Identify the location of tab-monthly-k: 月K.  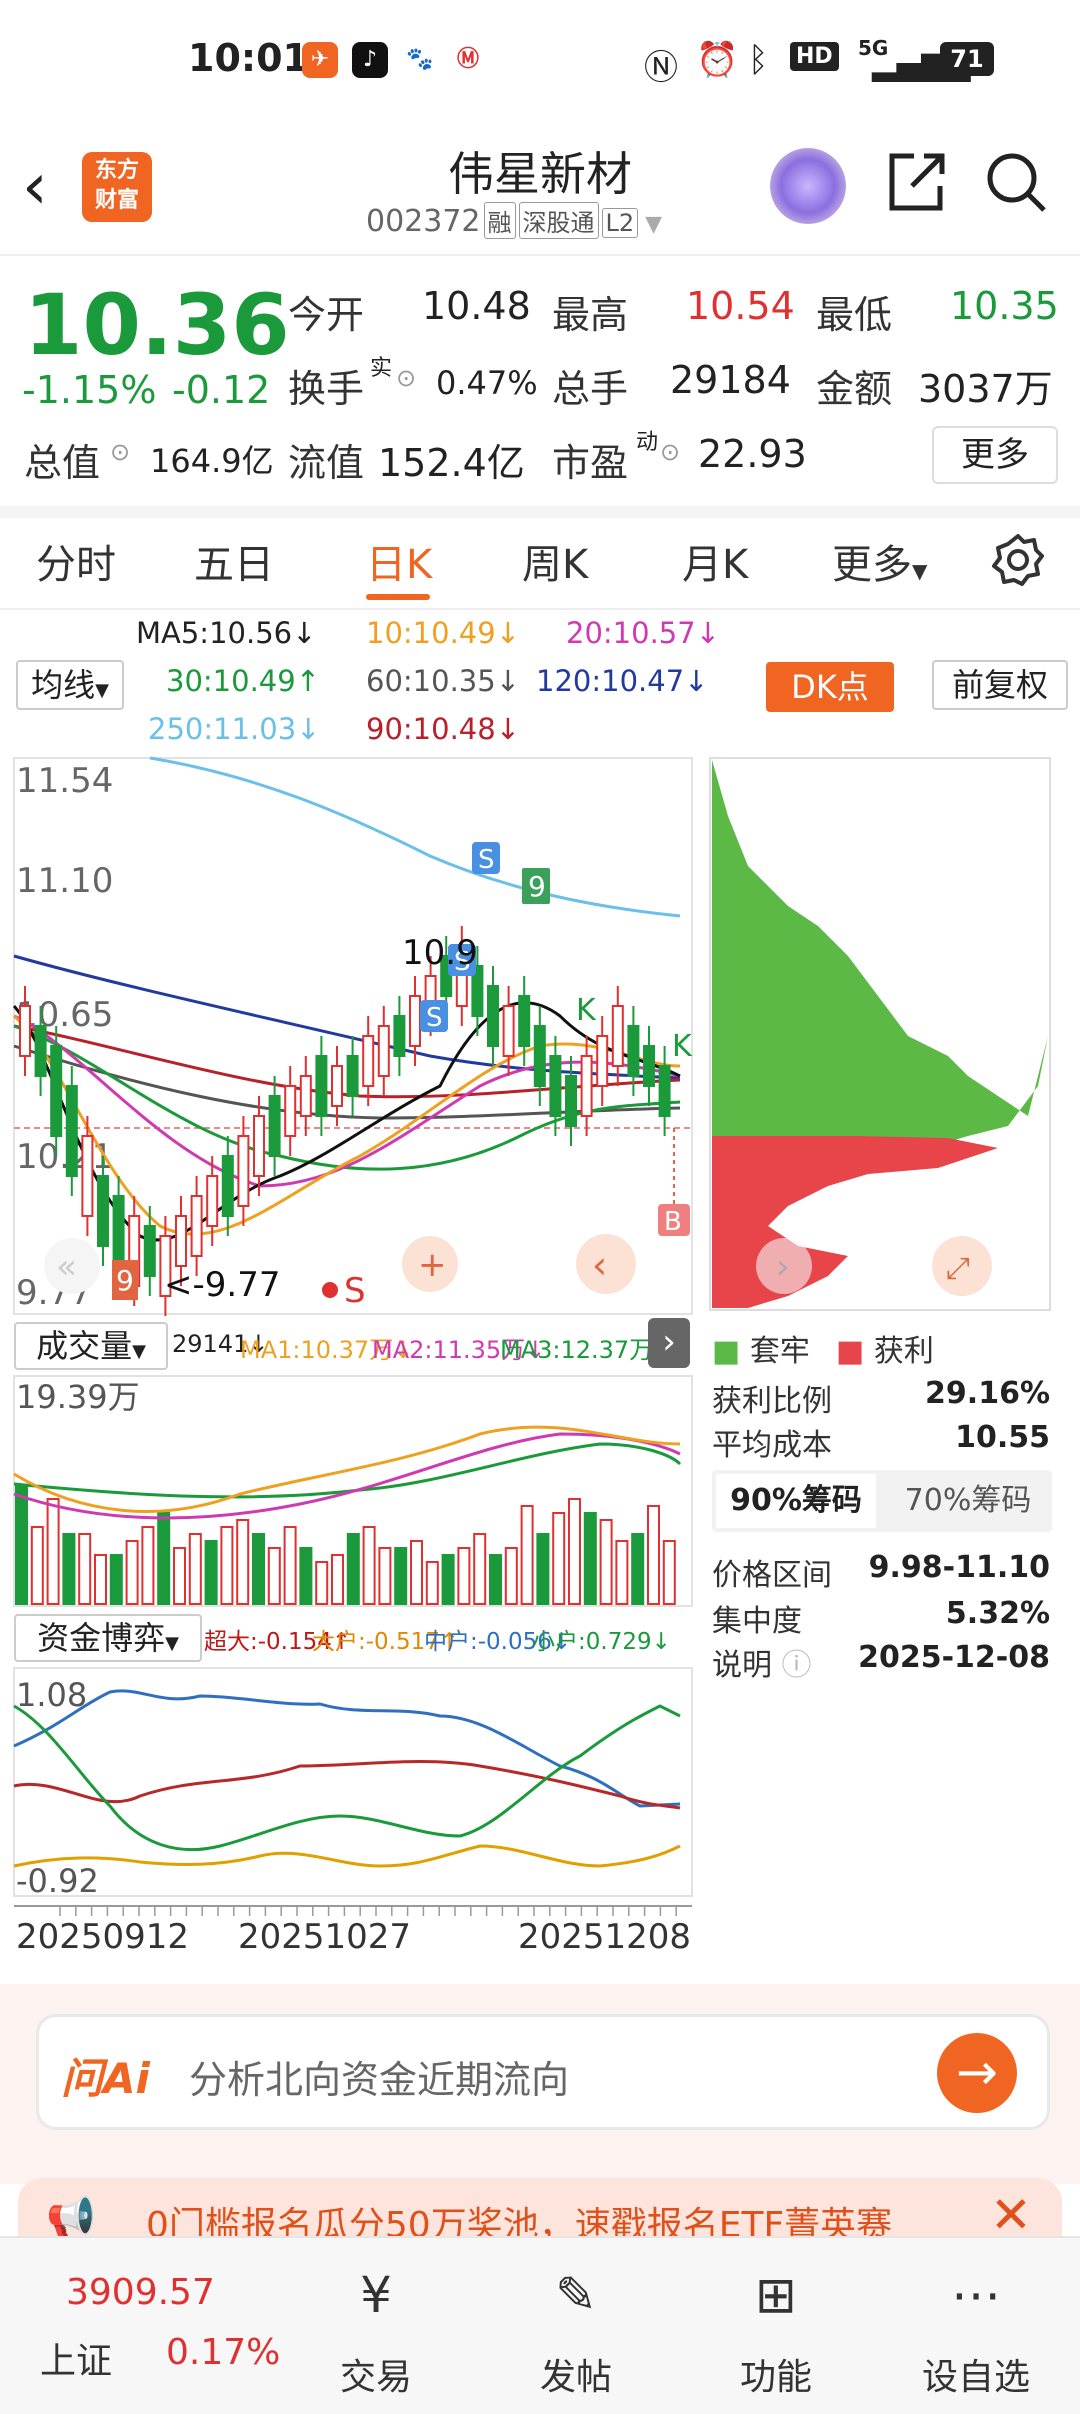
(715, 561).